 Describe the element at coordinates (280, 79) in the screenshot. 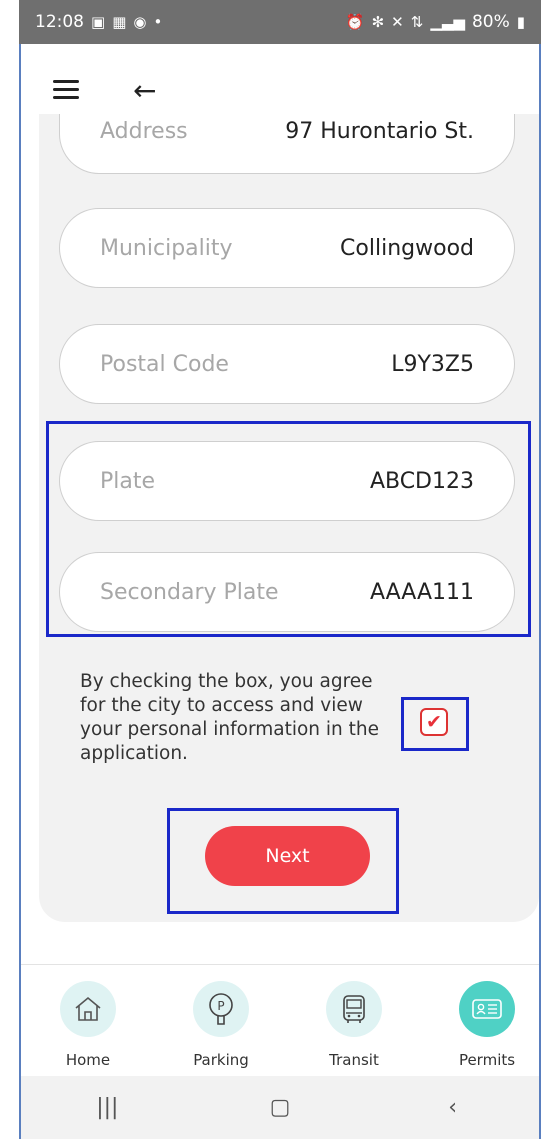

I see `top-bar: ←` at that location.